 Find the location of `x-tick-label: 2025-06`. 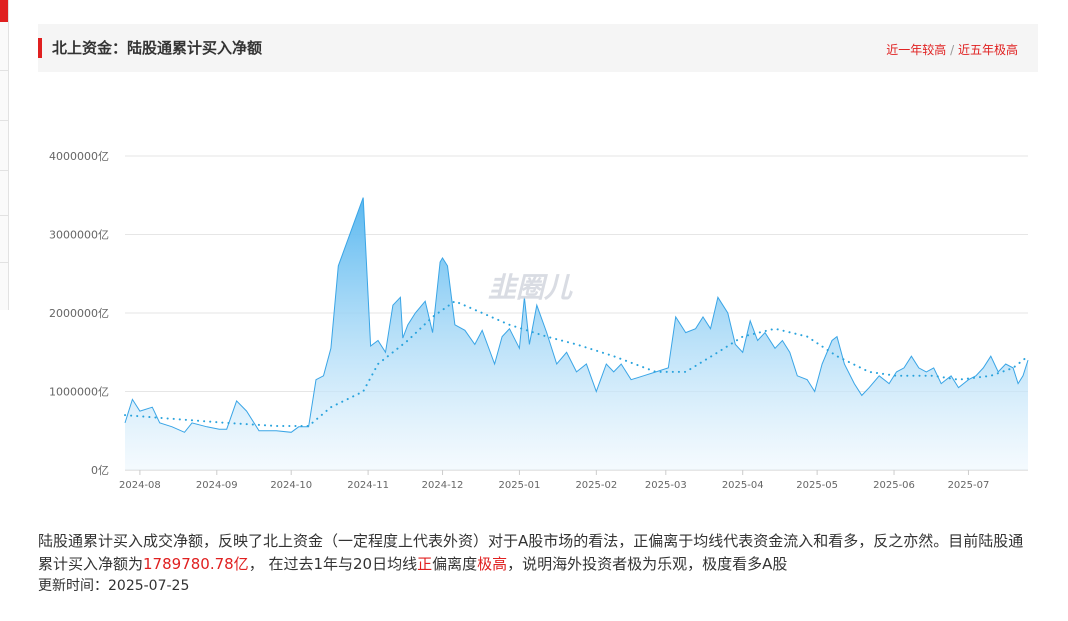

x-tick-label: 2025-06 is located at coordinates (894, 485).